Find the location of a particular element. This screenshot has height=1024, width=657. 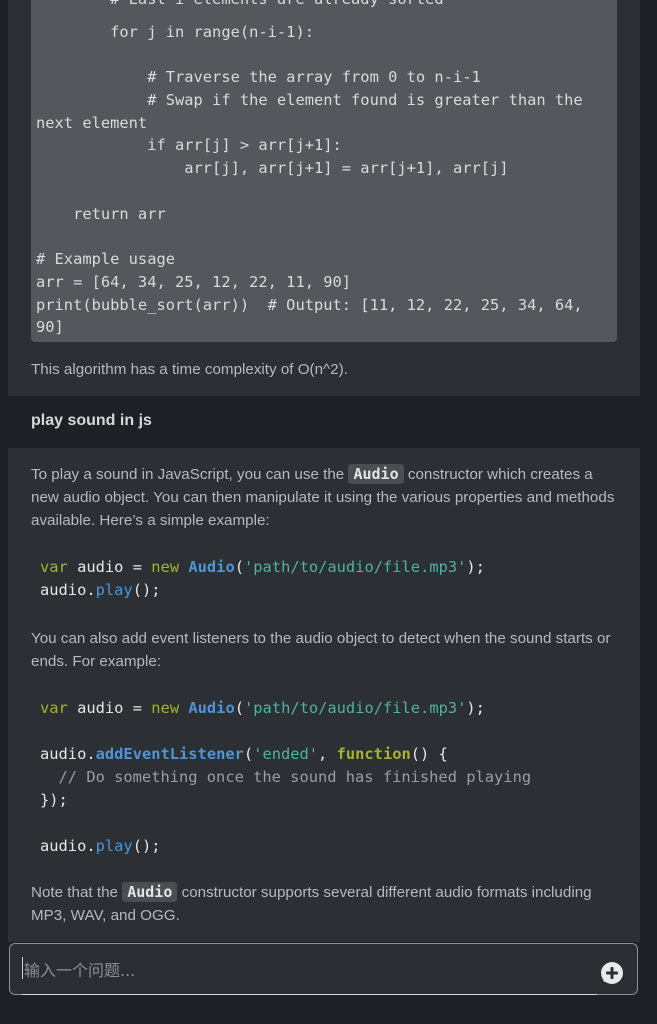

code-line: # Example usage is located at coordinates (105, 259).